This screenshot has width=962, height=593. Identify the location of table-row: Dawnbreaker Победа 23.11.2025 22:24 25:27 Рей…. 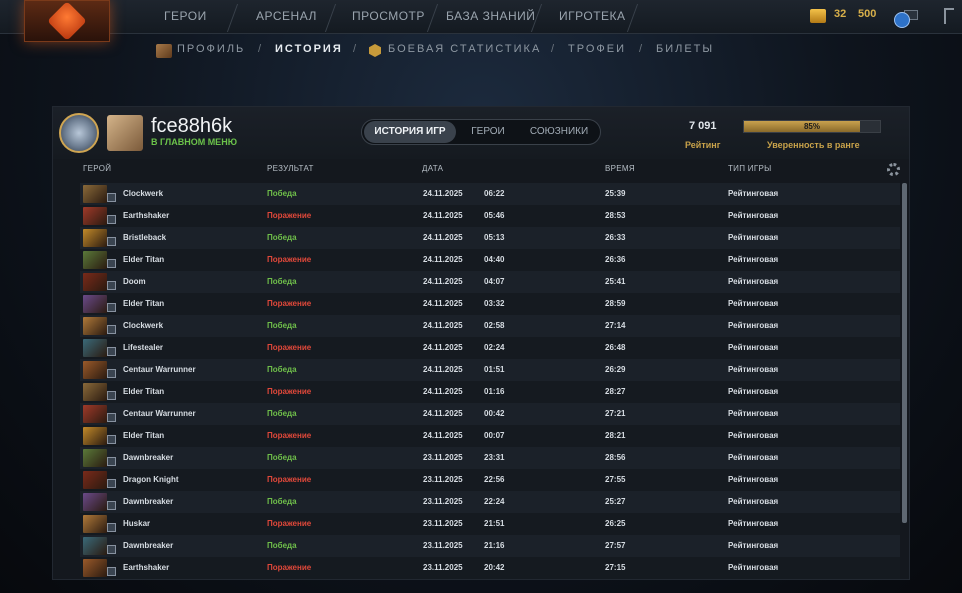
(490, 502).